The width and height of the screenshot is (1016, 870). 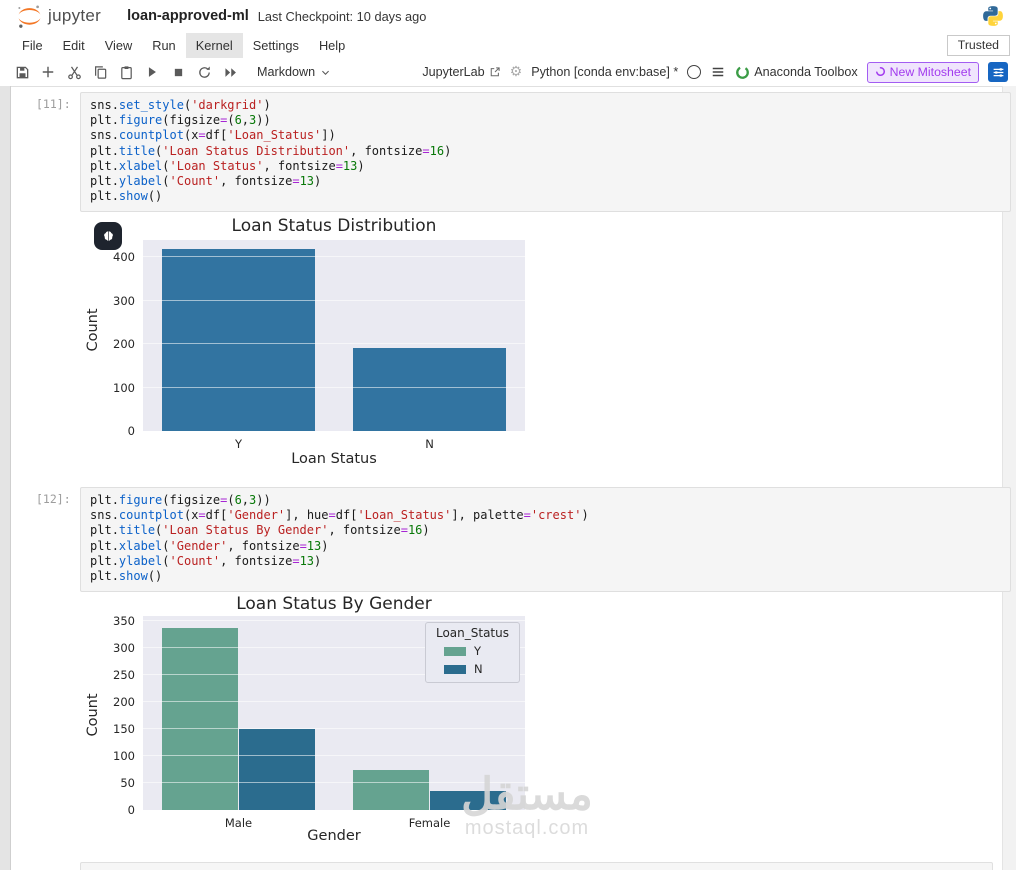 What do you see at coordinates (993, 16) in the screenshot?
I see `python-logo-icon` at bounding box center [993, 16].